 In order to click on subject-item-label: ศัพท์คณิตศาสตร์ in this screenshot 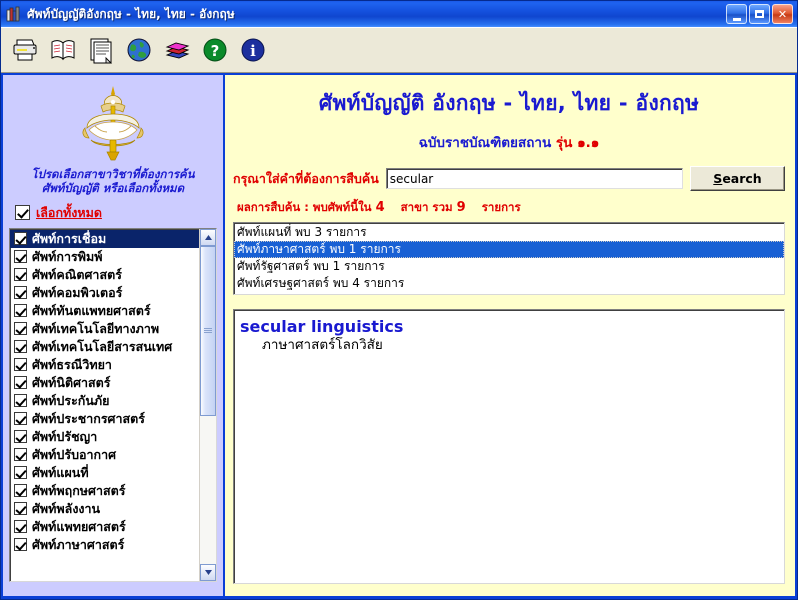, I will do `click(77, 274)`.